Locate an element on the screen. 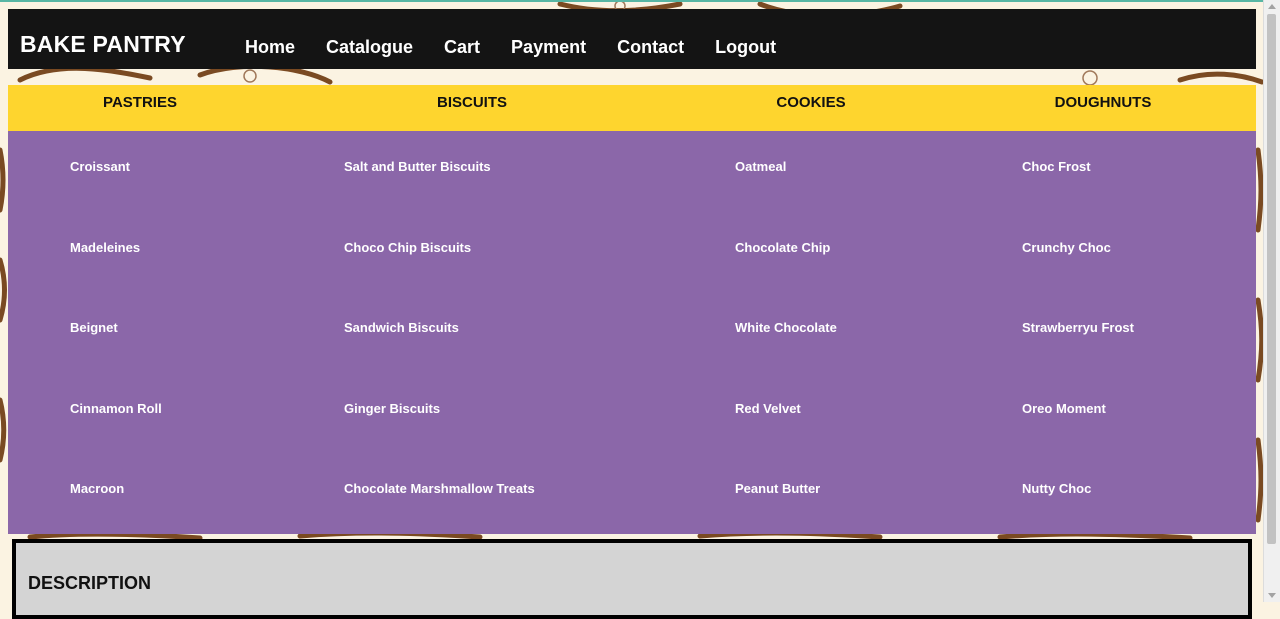 The height and width of the screenshot is (619, 1280). scrollbar-thumb is located at coordinates (1271, 279).